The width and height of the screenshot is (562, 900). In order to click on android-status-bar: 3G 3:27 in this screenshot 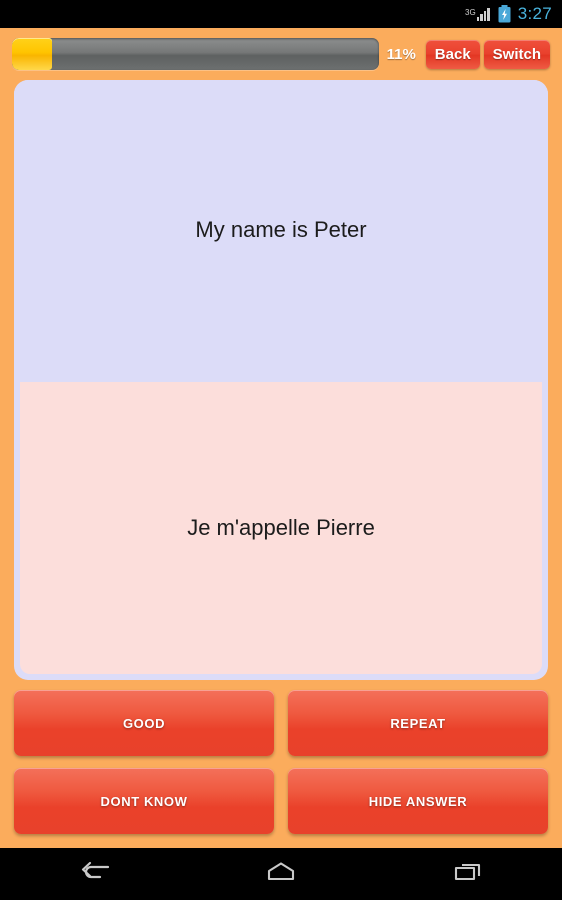, I will do `click(281, 14)`.